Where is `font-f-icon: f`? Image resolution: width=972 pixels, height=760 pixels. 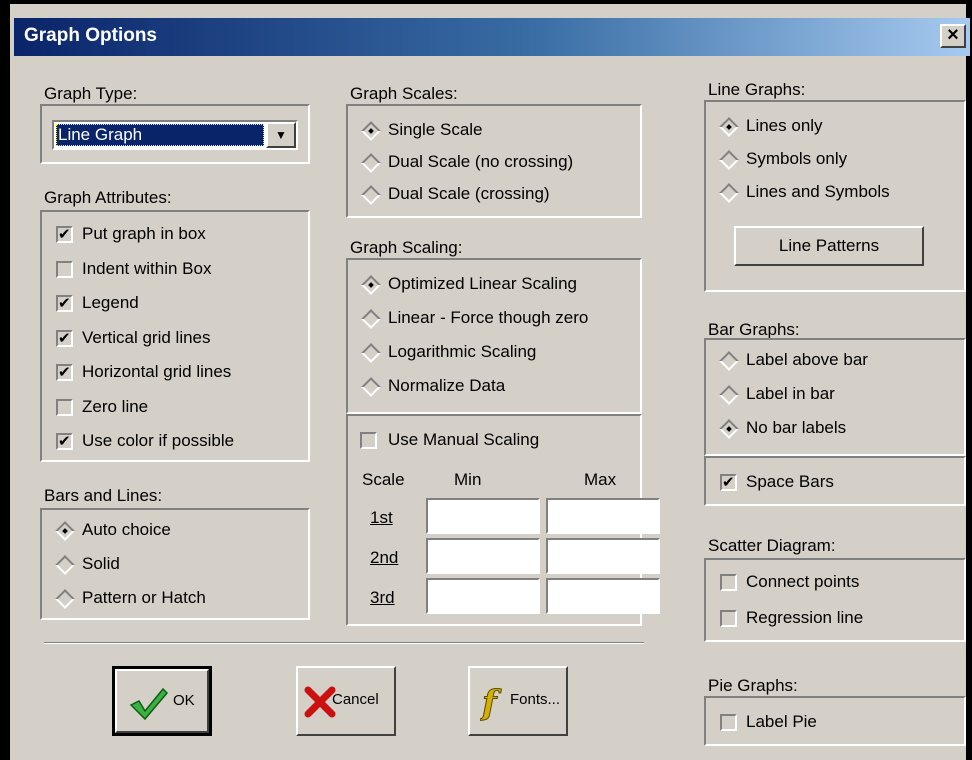 font-f-icon: f is located at coordinates (491, 703).